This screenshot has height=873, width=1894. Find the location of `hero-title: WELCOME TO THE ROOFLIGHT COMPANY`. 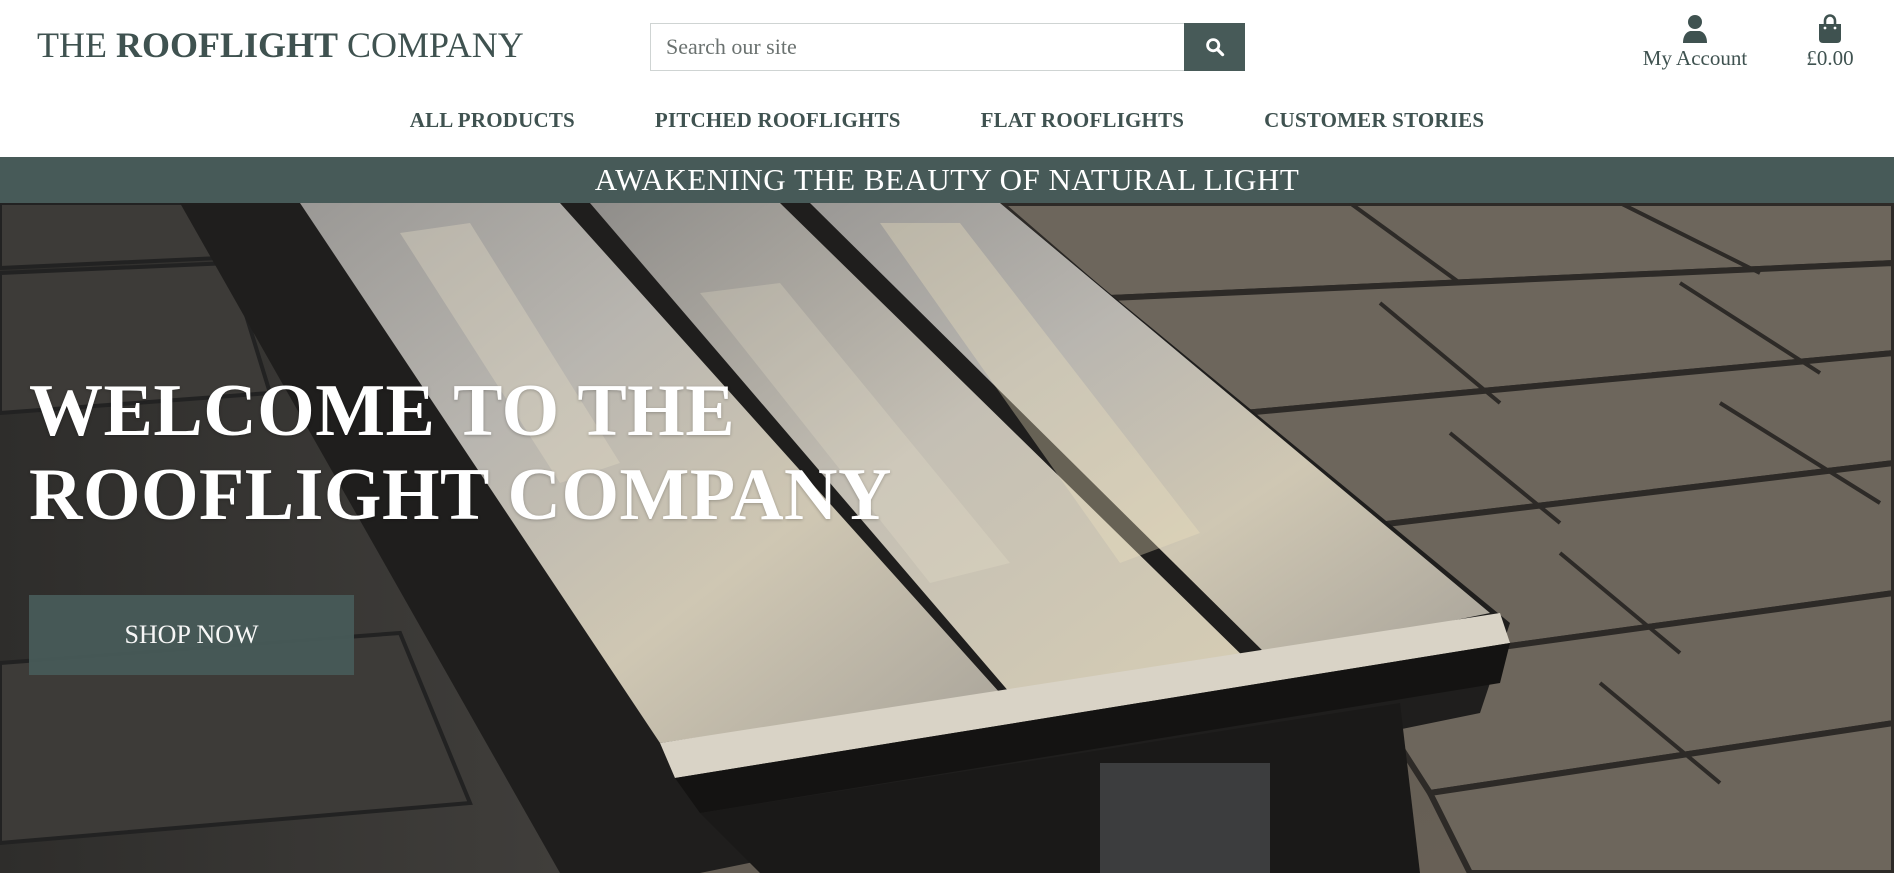

hero-title: WELCOME TO THE ROOFLIGHT COMPANY is located at coordinates (460, 453).